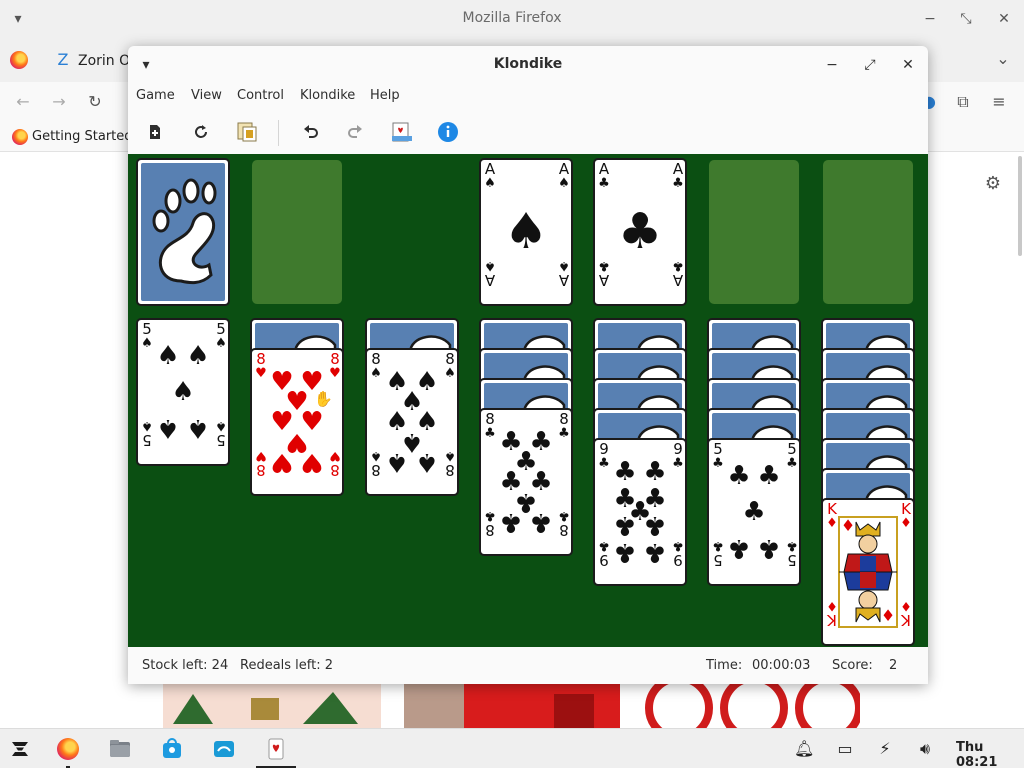 This screenshot has width=1024, height=768. I want to click on app-menu-icon: ≡, so click(999, 103).